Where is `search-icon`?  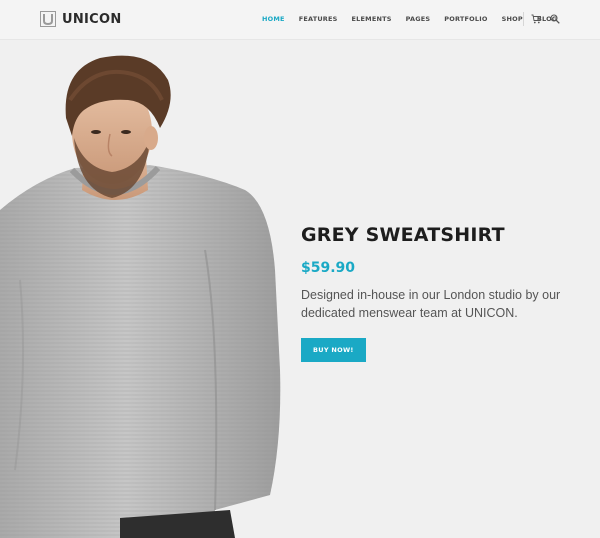 search-icon is located at coordinates (555, 19).